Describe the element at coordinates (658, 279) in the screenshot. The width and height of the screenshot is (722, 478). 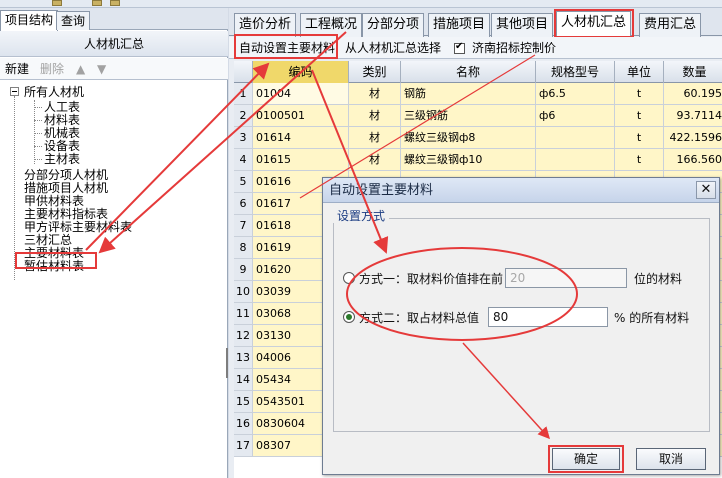
I see `option1-suffix: 位的材料` at that location.